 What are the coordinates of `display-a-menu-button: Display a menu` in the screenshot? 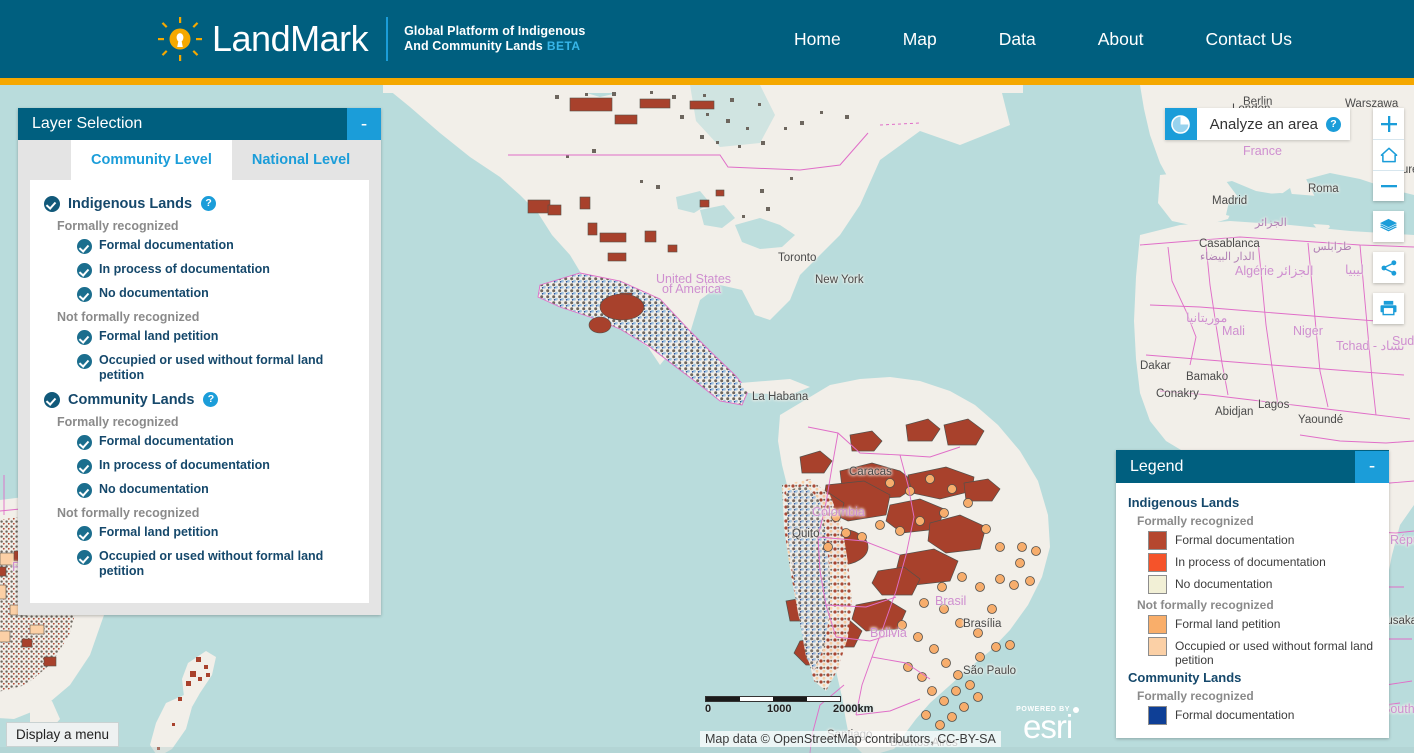 It's located at (63, 734).